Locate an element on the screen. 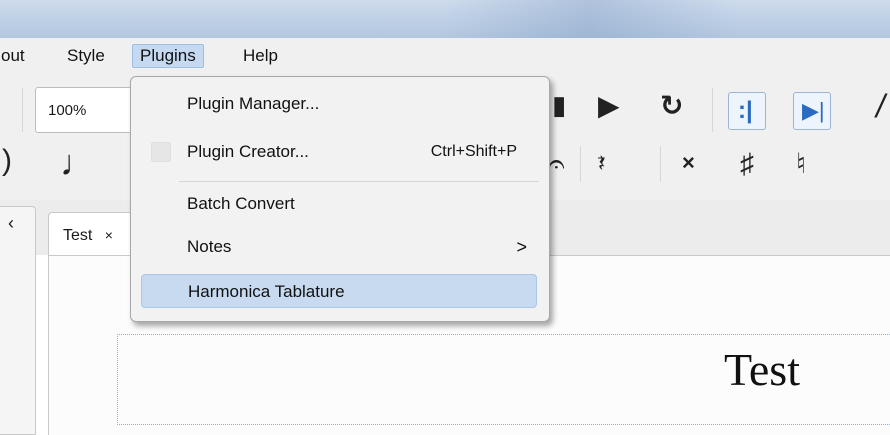 The height and width of the screenshot is (435, 890). menu-item-label: Harmonica Tablature is located at coordinates (266, 291).